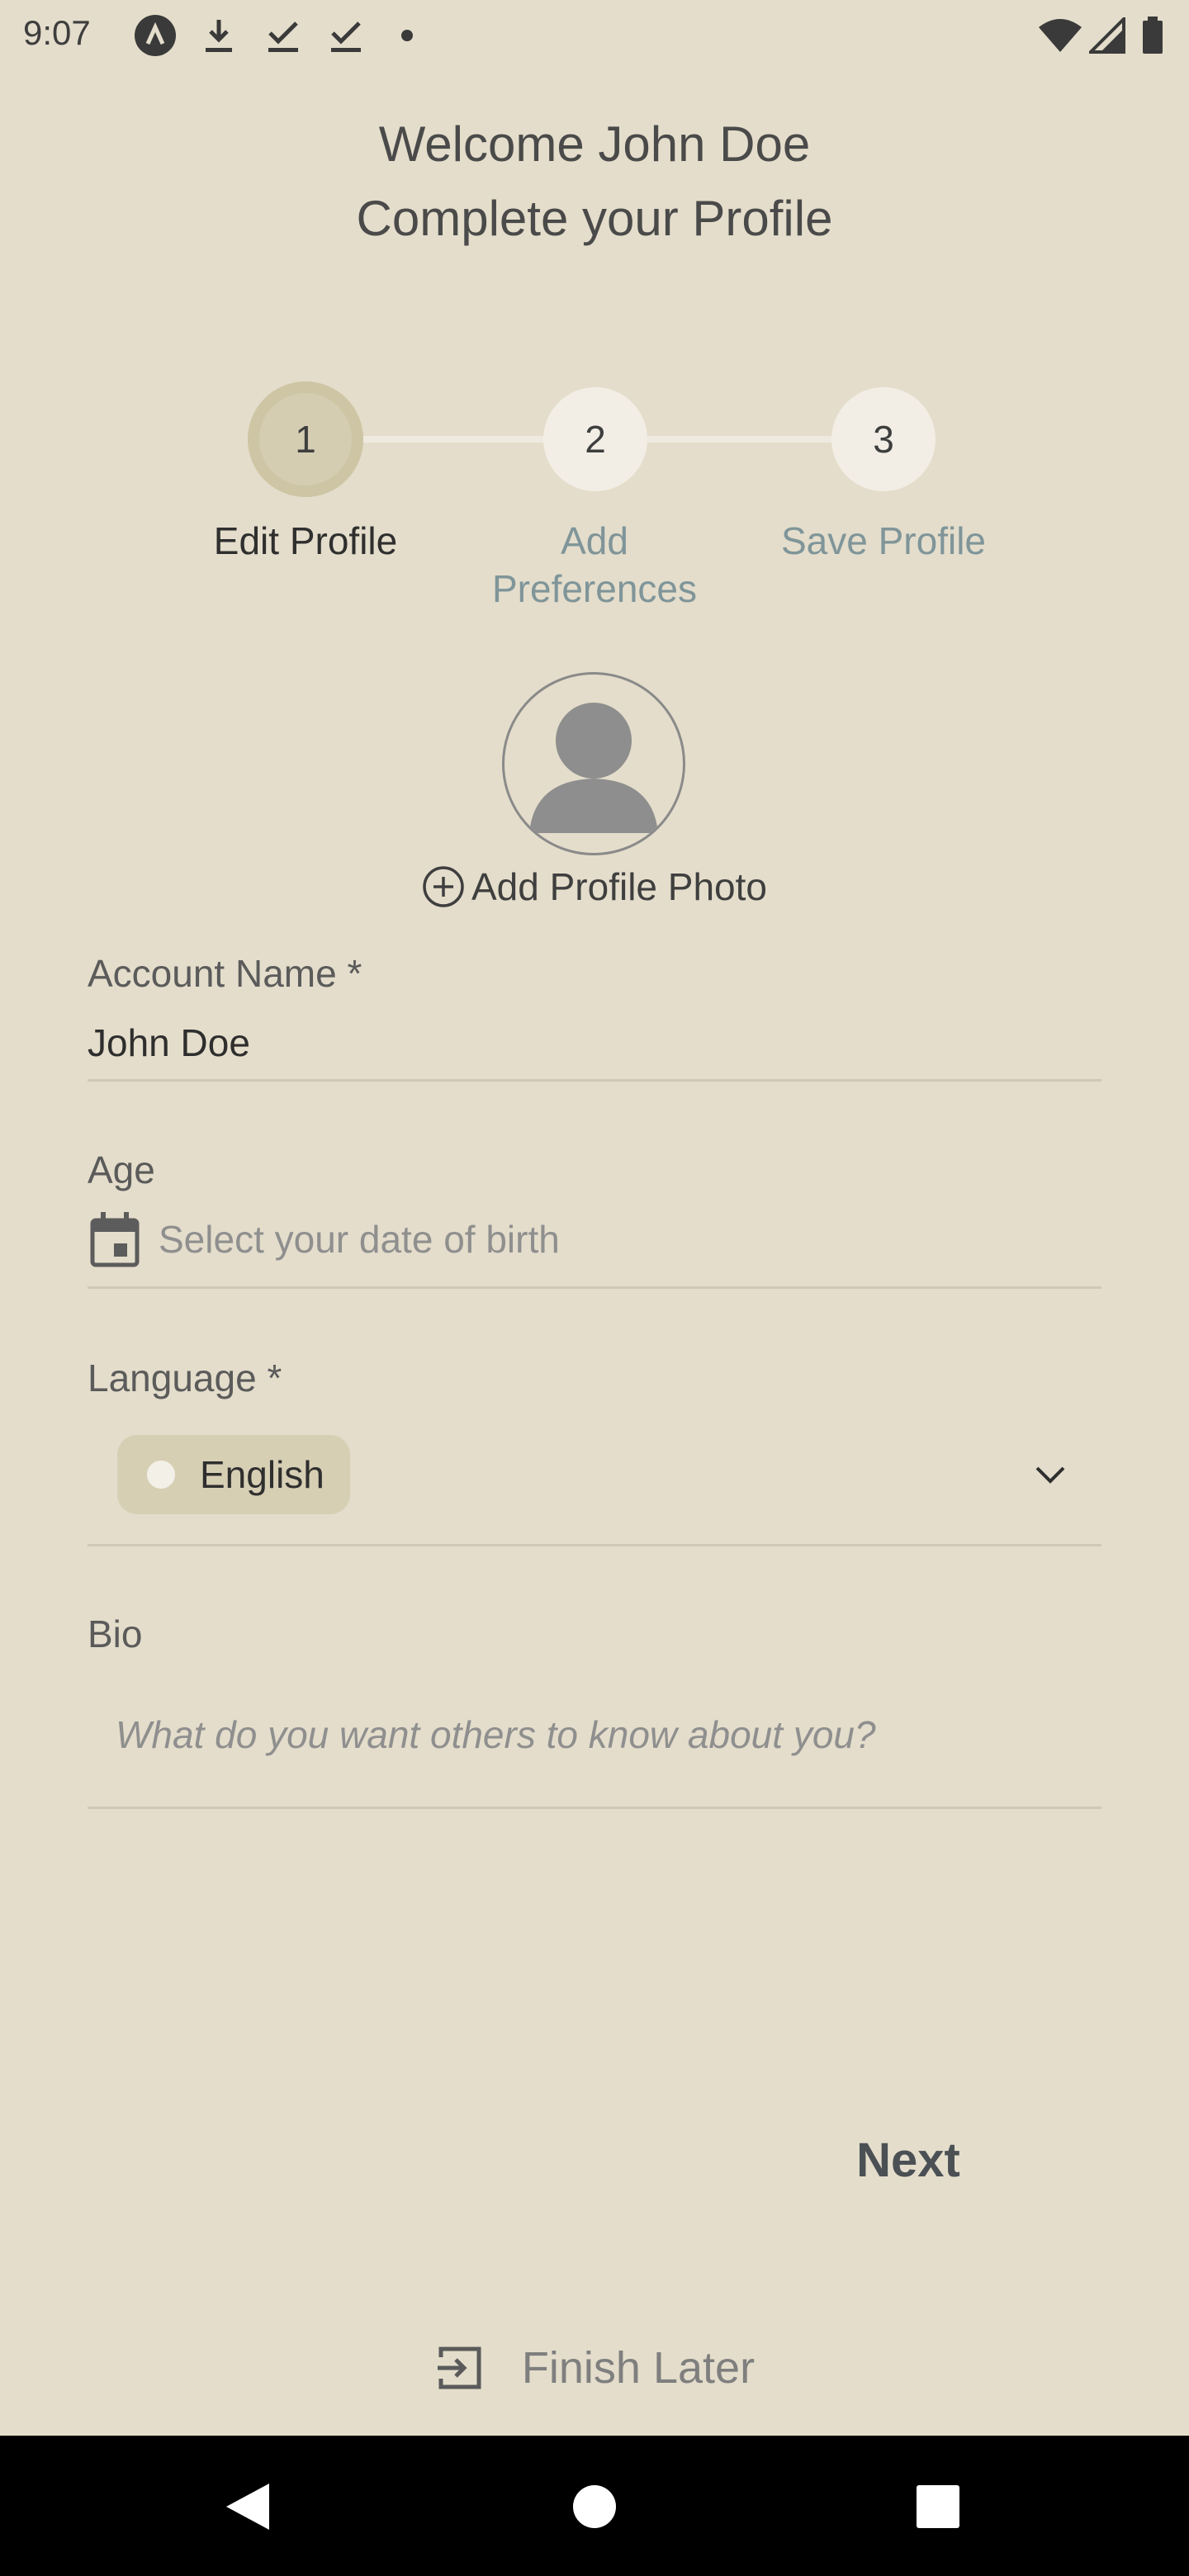 The image size is (1189, 2576). Describe the element at coordinates (225, 973) in the screenshot. I see `account-name-label: Account Name *` at that location.